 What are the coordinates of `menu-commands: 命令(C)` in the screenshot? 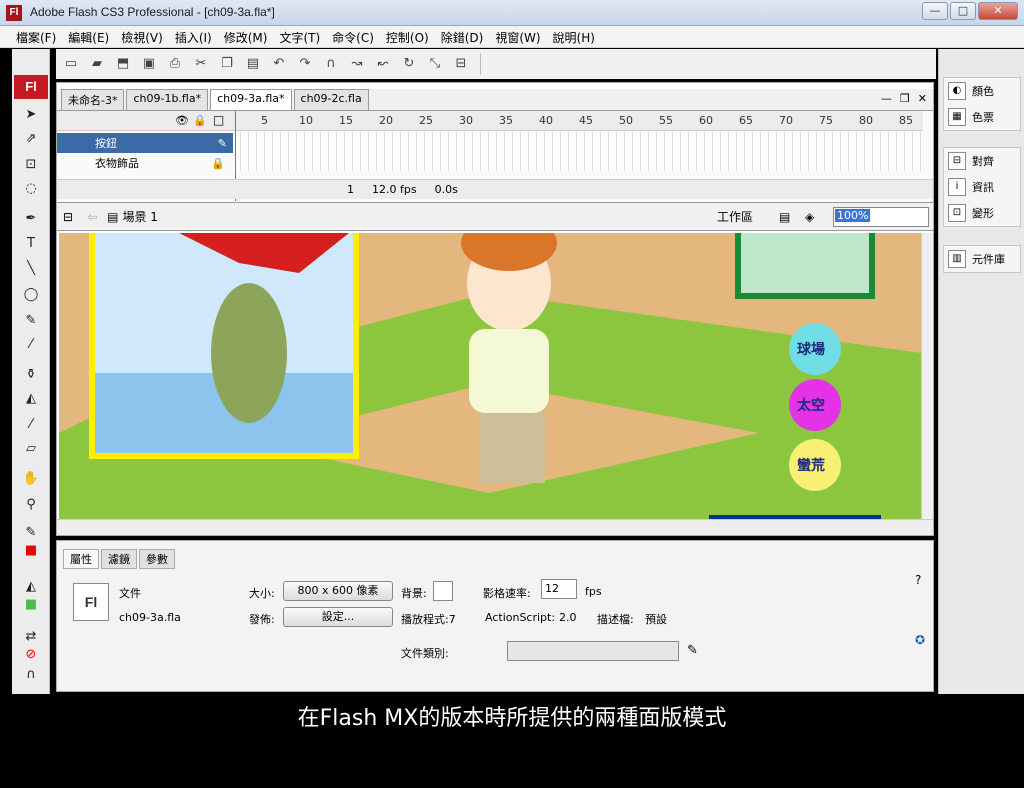 It's located at (353, 36).